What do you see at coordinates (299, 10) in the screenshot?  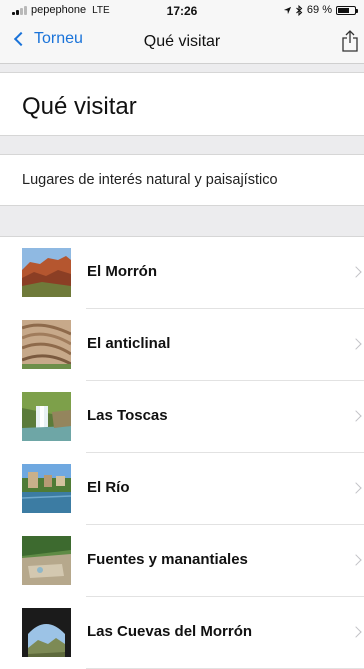 I see `bluetooth-icon` at bounding box center [299, 10].